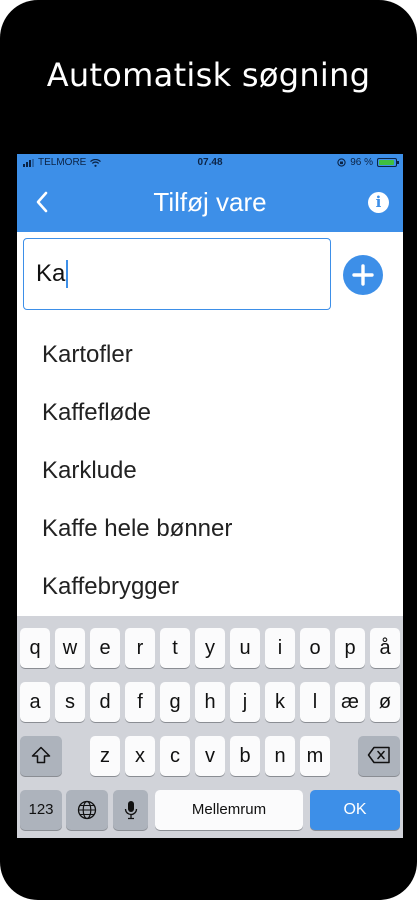 This screenshot has width=417, height=900. What do you see at coordinates (175, 756) in the screenshot?
I see `key-c: c` at bounding box center [175, 756].